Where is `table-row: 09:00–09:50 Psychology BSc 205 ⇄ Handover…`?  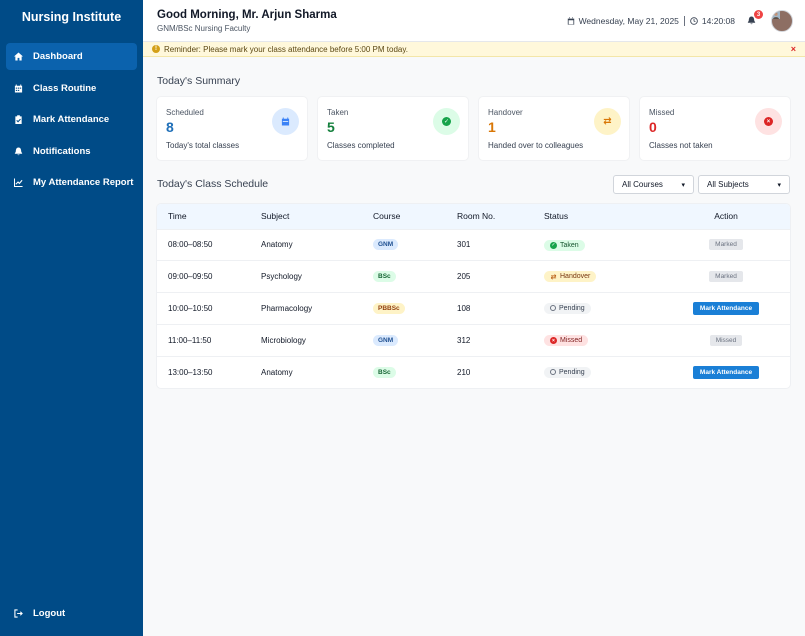
table-row: 09:00–09:50 Psychology BSc 205 ⇄ Handover… is located at coordinates (473, 276).